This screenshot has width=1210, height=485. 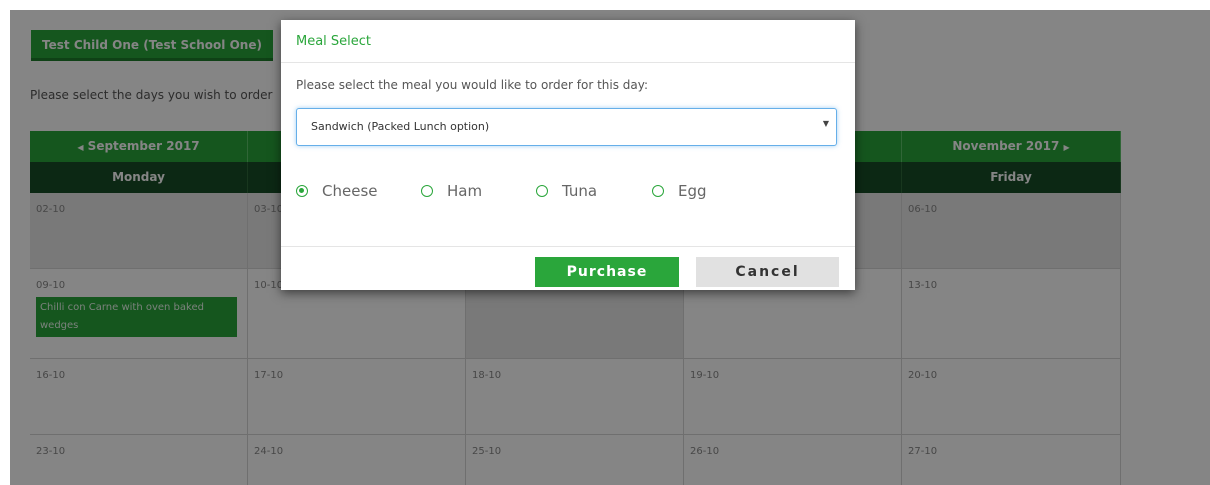 What do you see at coordinates (580, 191) in the screenshot?
I see `option-label: Tuna` at bounding box center [580, 191].